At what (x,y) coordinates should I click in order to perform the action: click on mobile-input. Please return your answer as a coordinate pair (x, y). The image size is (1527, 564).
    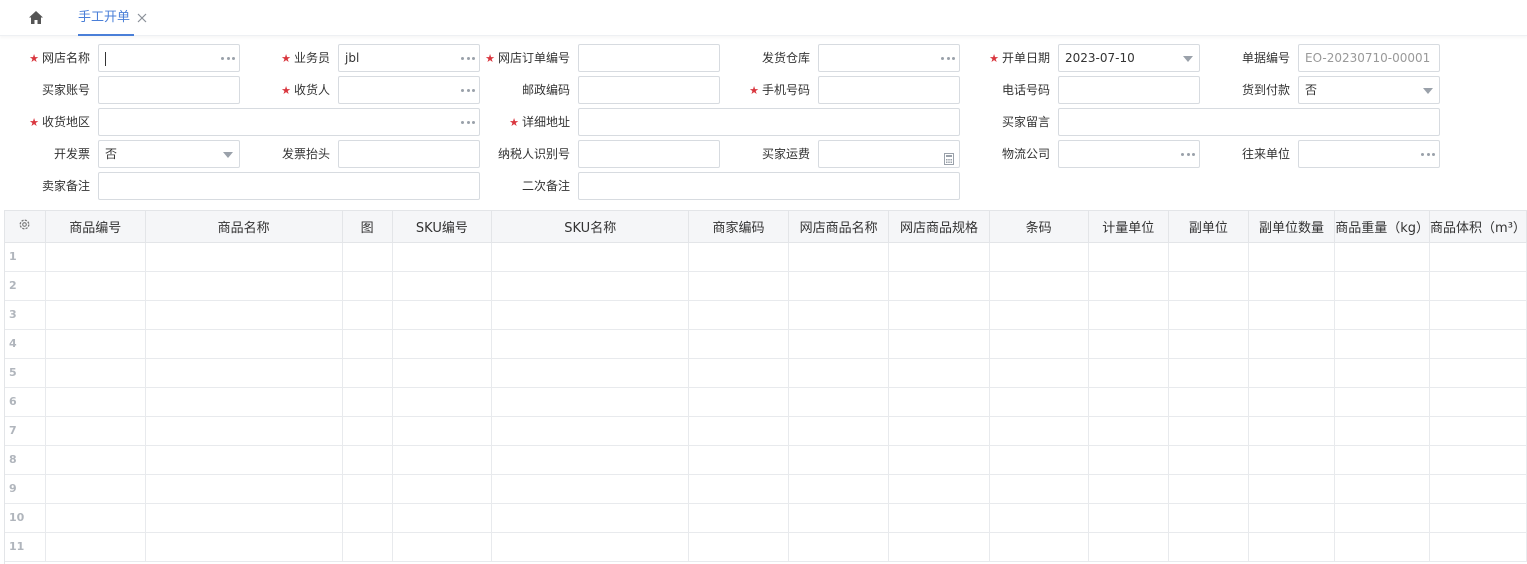
    Looking at the image, I should click on (889, 90).